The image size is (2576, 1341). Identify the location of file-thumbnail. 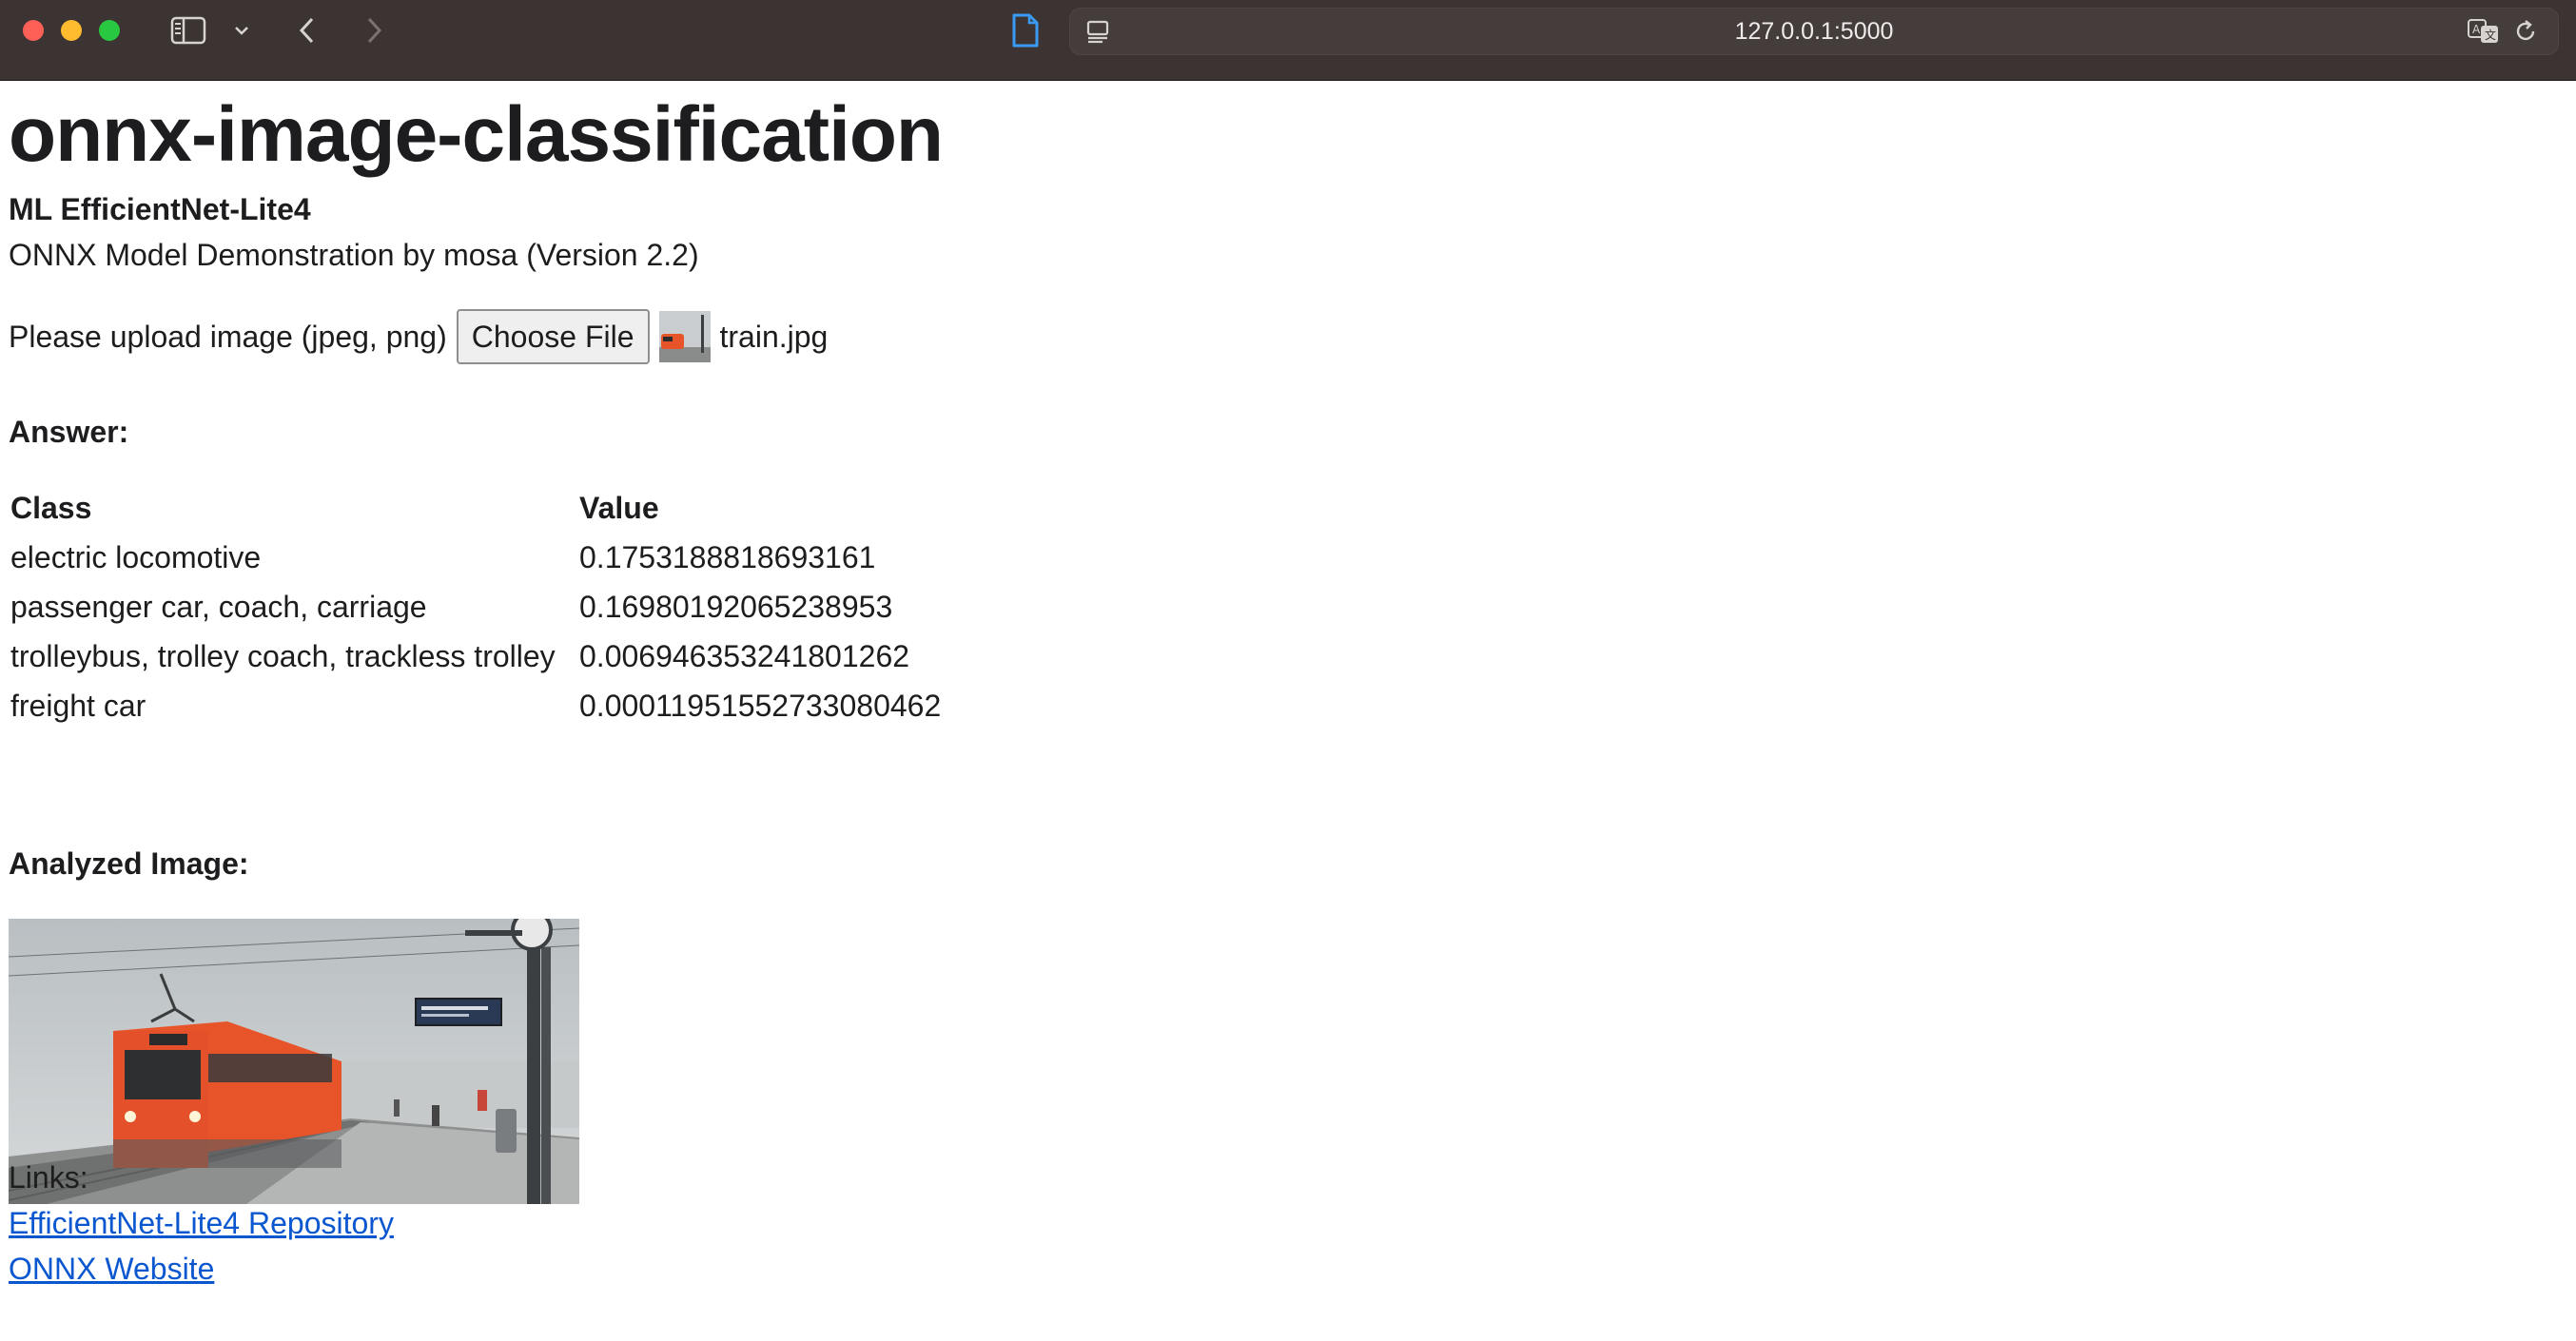
(685, 337).